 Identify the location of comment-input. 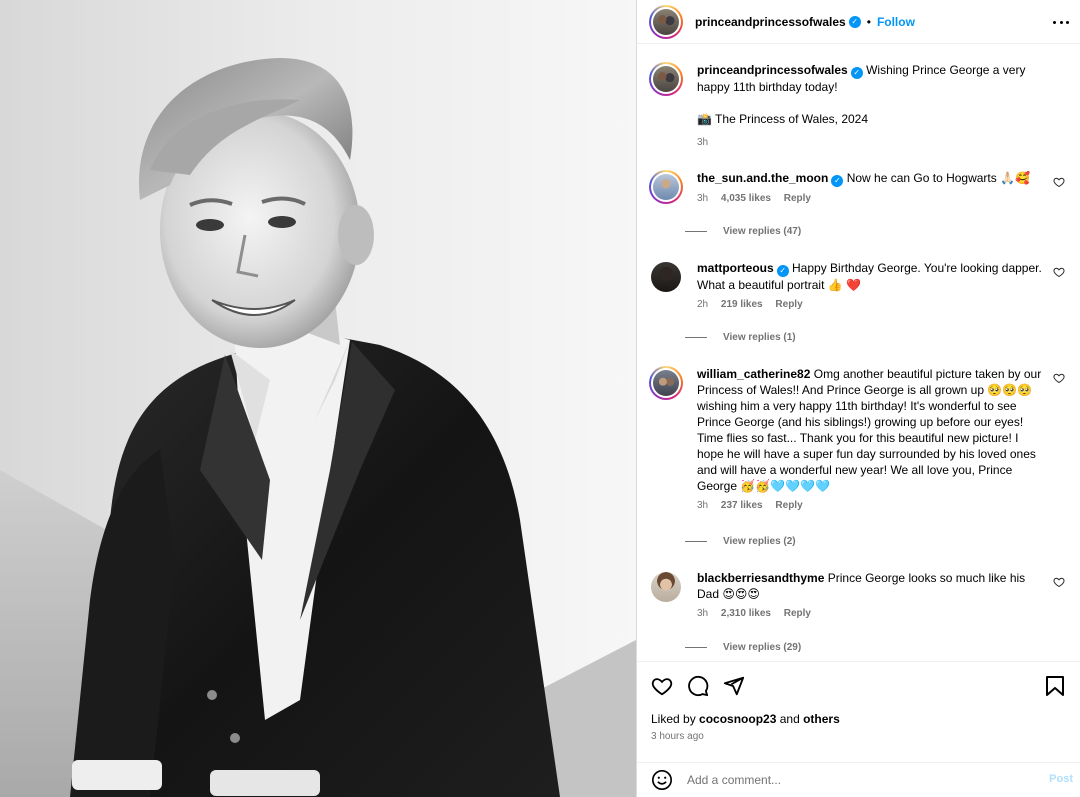
(852, 780).